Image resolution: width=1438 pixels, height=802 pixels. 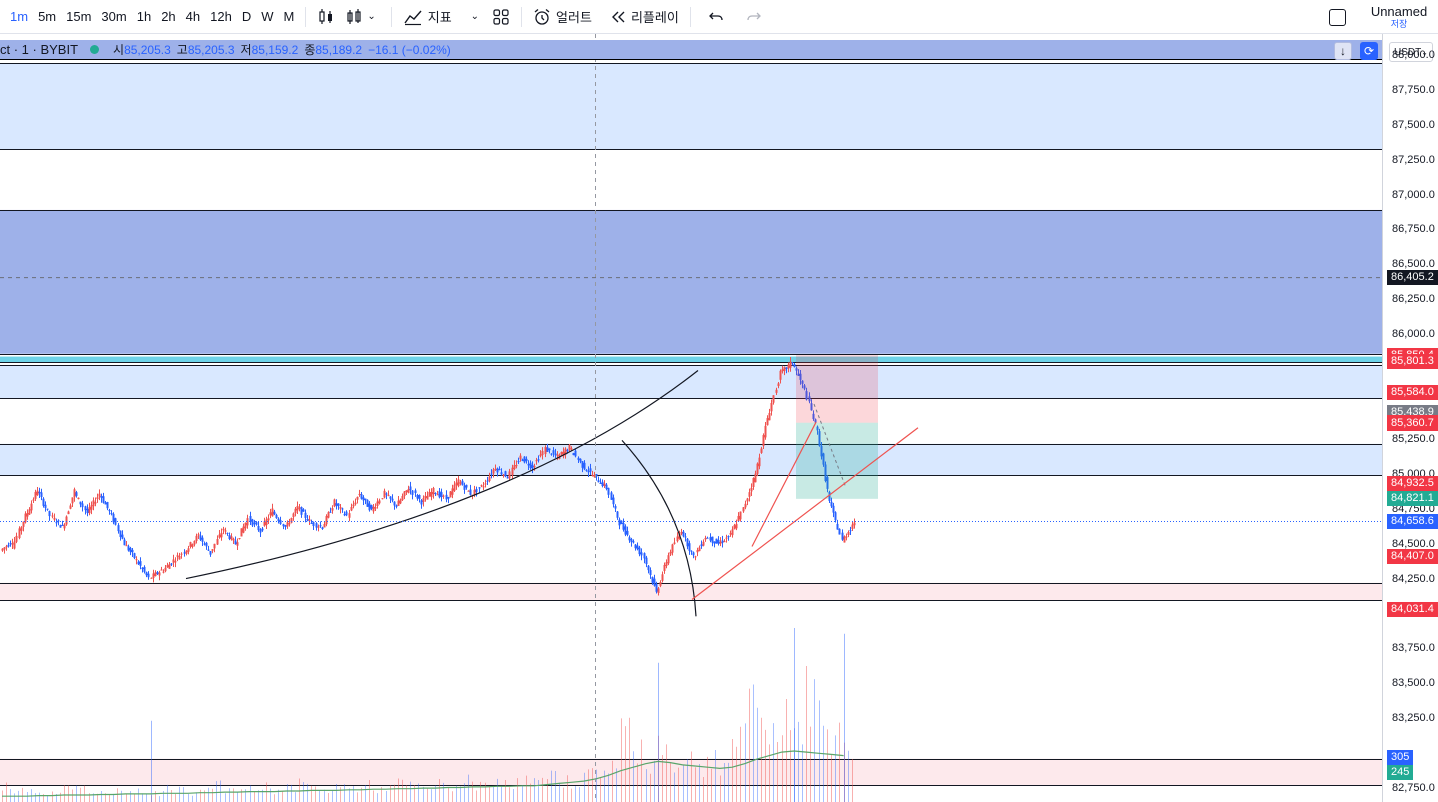 What do you see at coordinates (1412, 278) in the screenshot?
I see `price-tag: 86,405.2` at bounding box center [1412, 278].